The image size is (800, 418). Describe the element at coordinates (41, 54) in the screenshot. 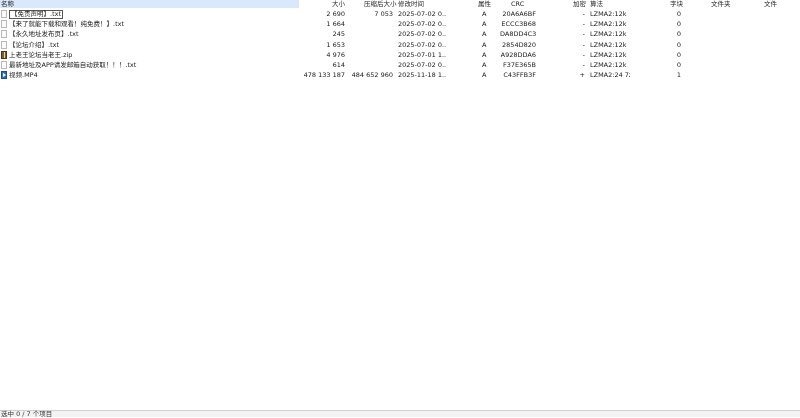

I see `file-name: 上老王论坛当老王.zip` at that location.